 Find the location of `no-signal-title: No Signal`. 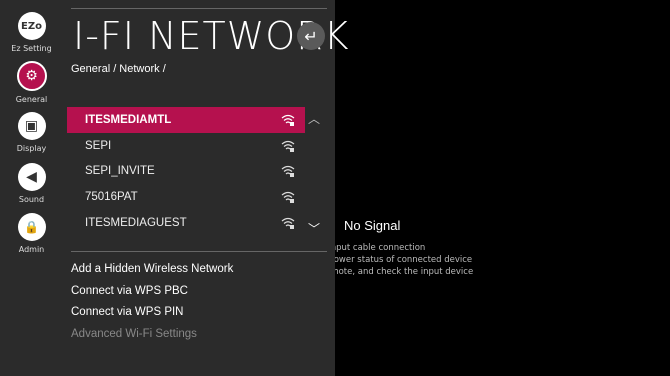

no-signal-title: No Signal is located at coordinates (372, 225).